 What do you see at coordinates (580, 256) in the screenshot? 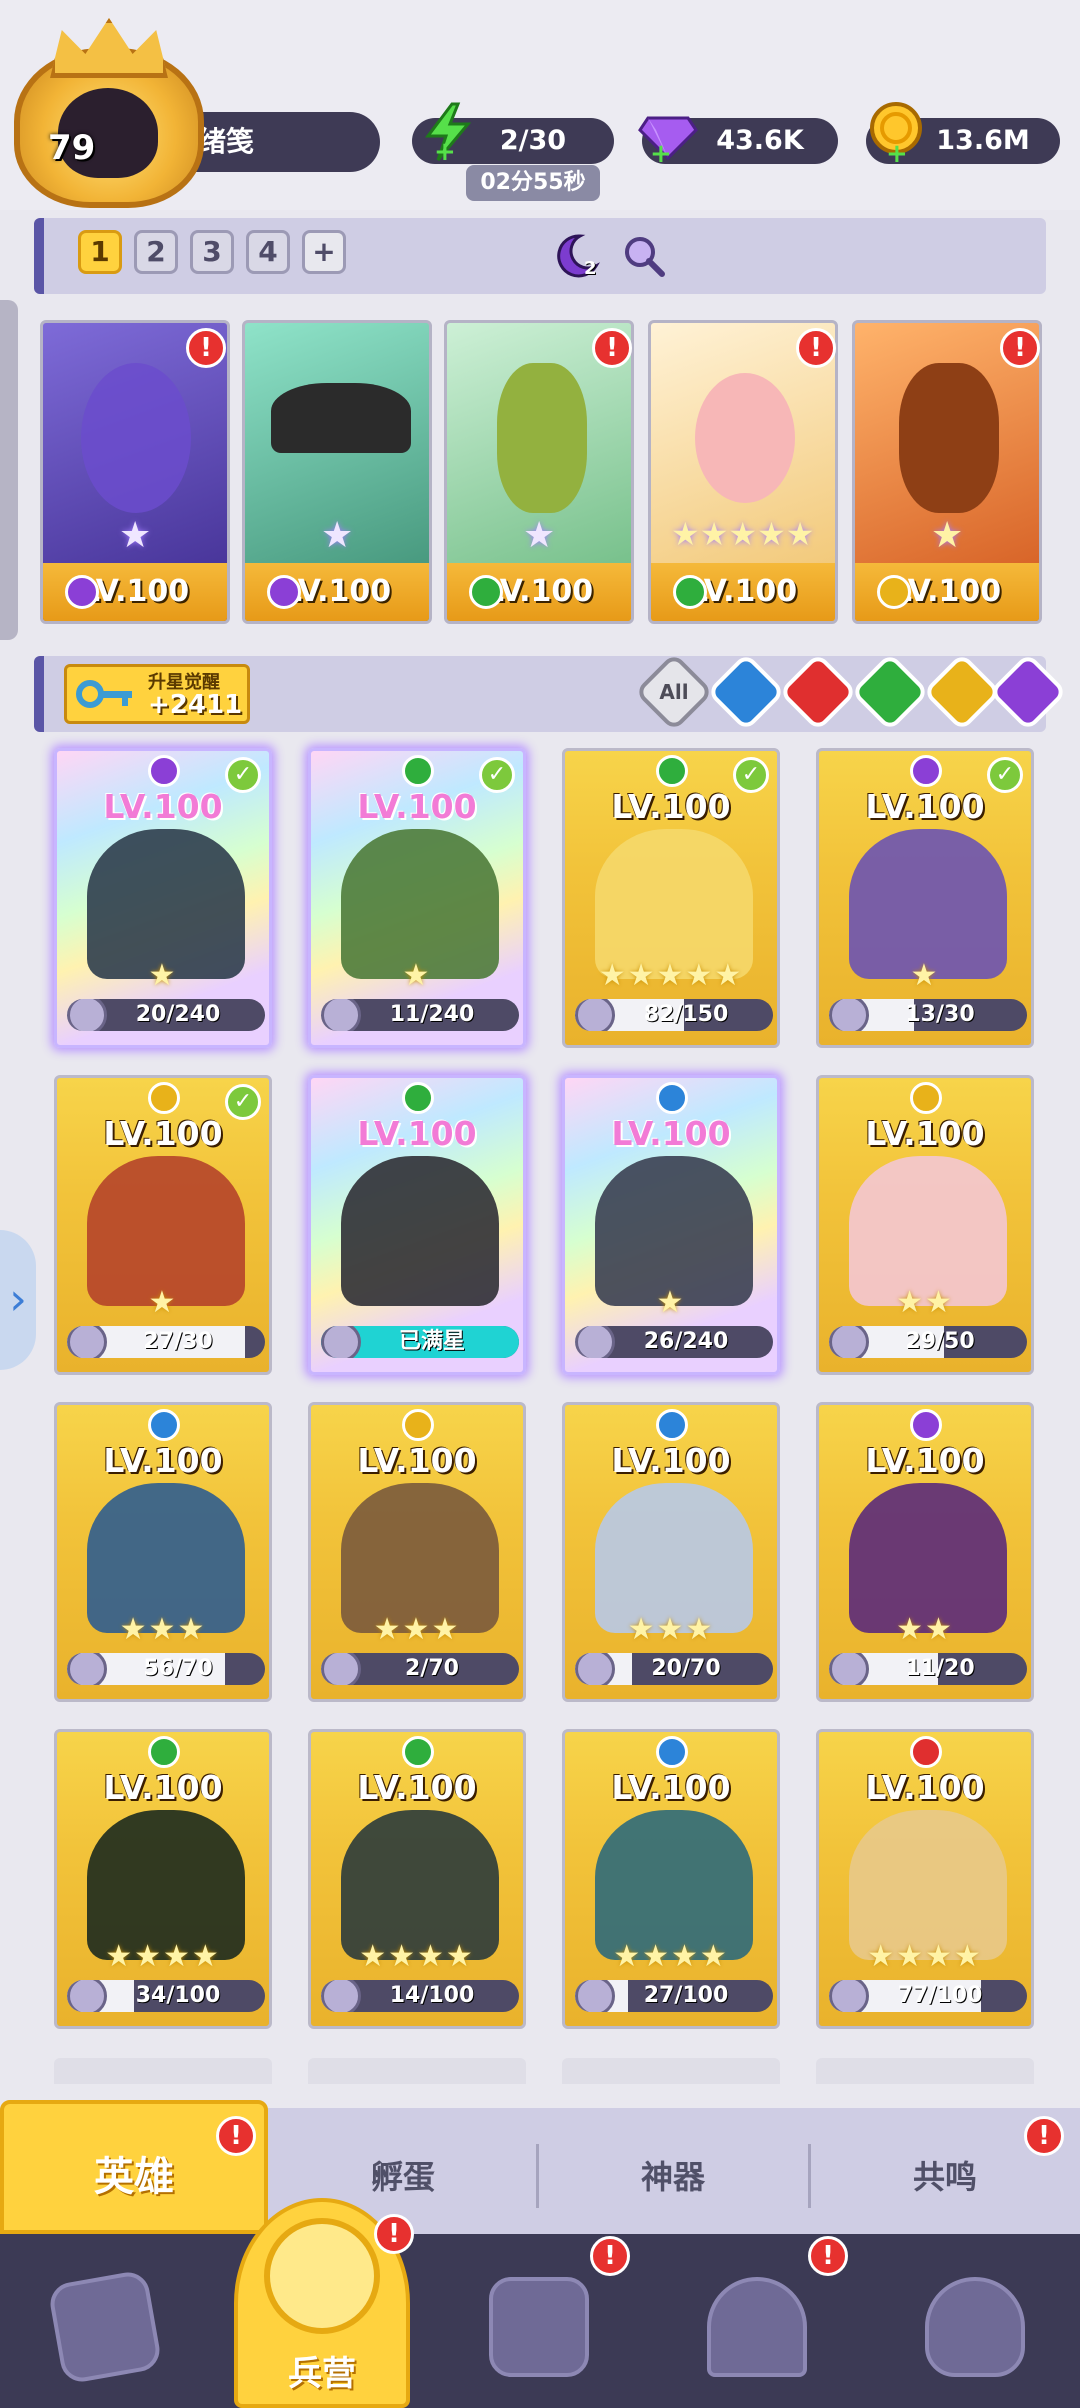
I see `element-swap-button: 2` at bounding box center [580, 256].